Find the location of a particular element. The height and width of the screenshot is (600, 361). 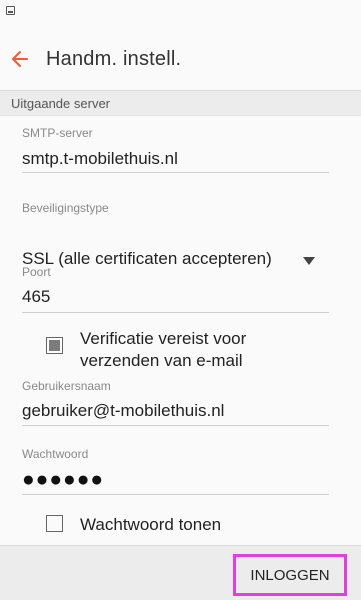

password-underline is located at coordinates (175, 494).